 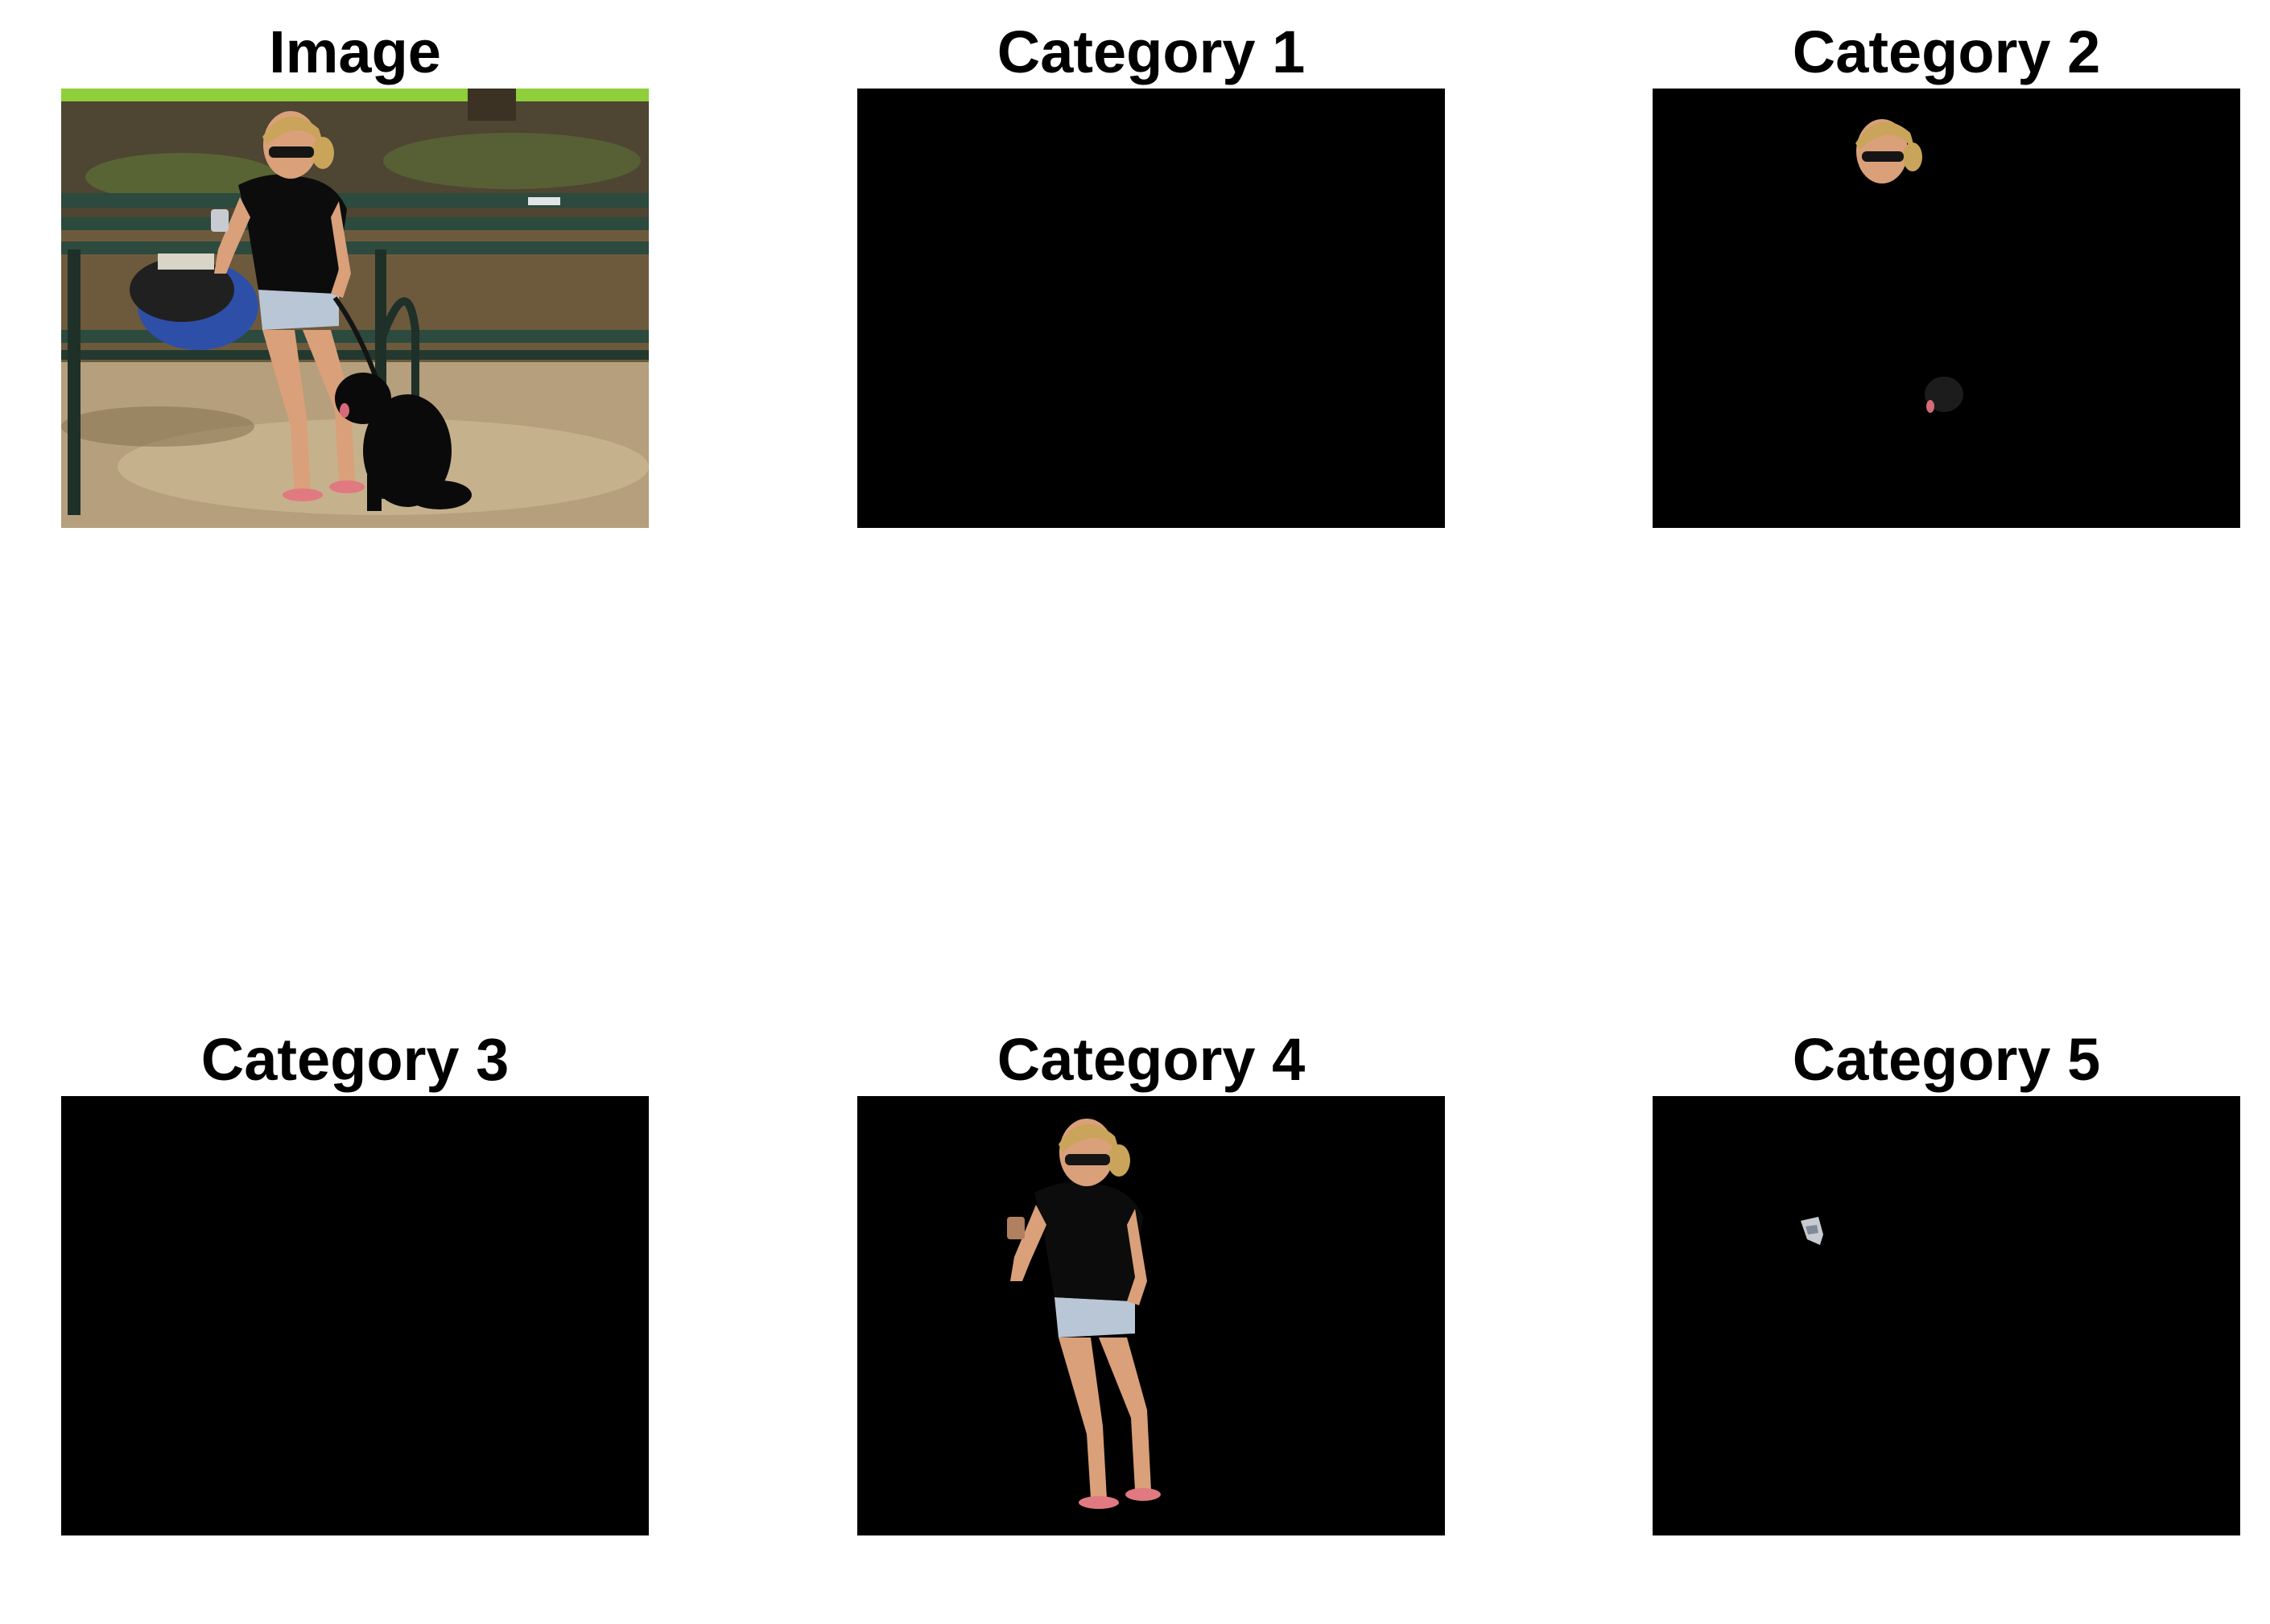 I want to click on original-photo, so click(x=355, y=309).